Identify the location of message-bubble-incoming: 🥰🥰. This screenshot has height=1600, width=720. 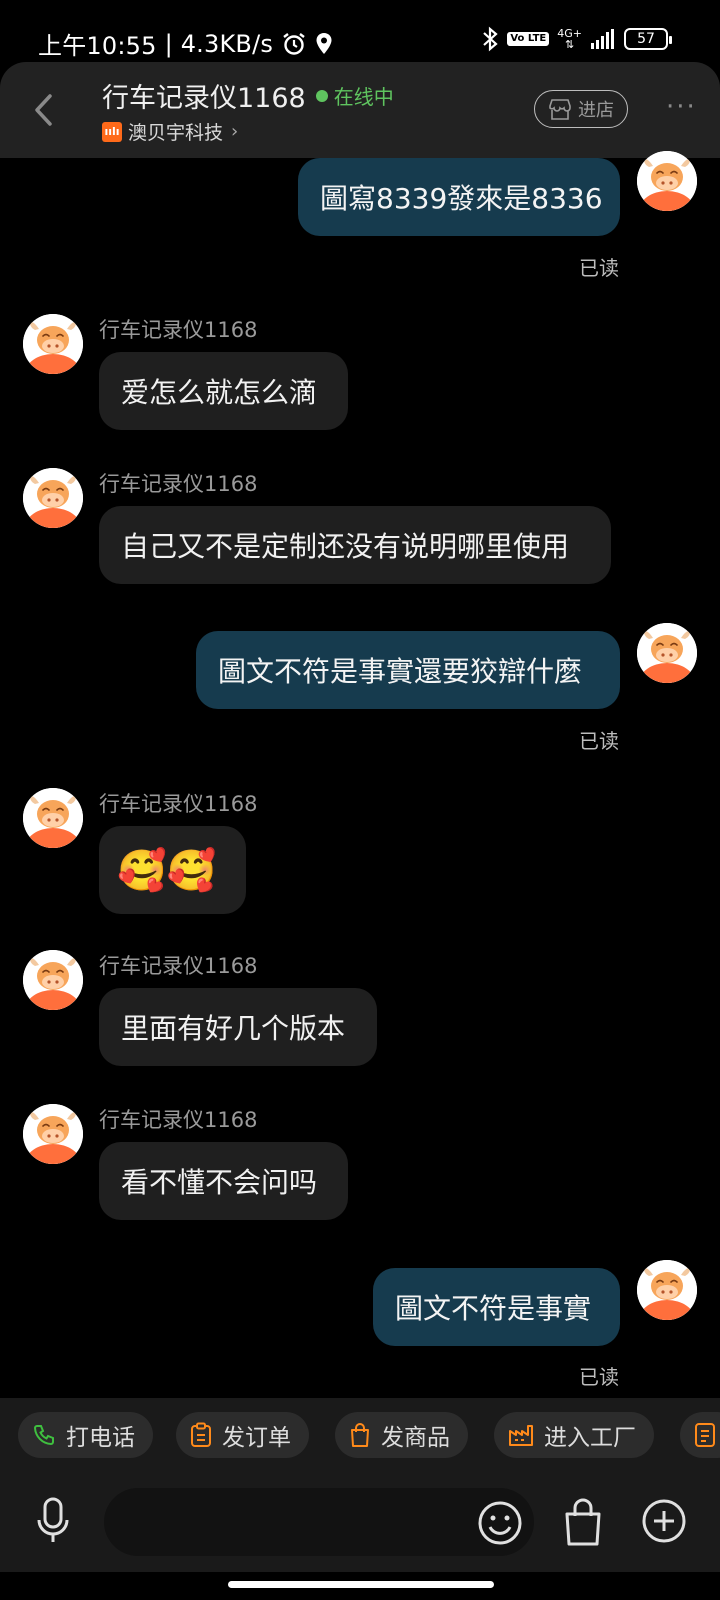
(172, 870).